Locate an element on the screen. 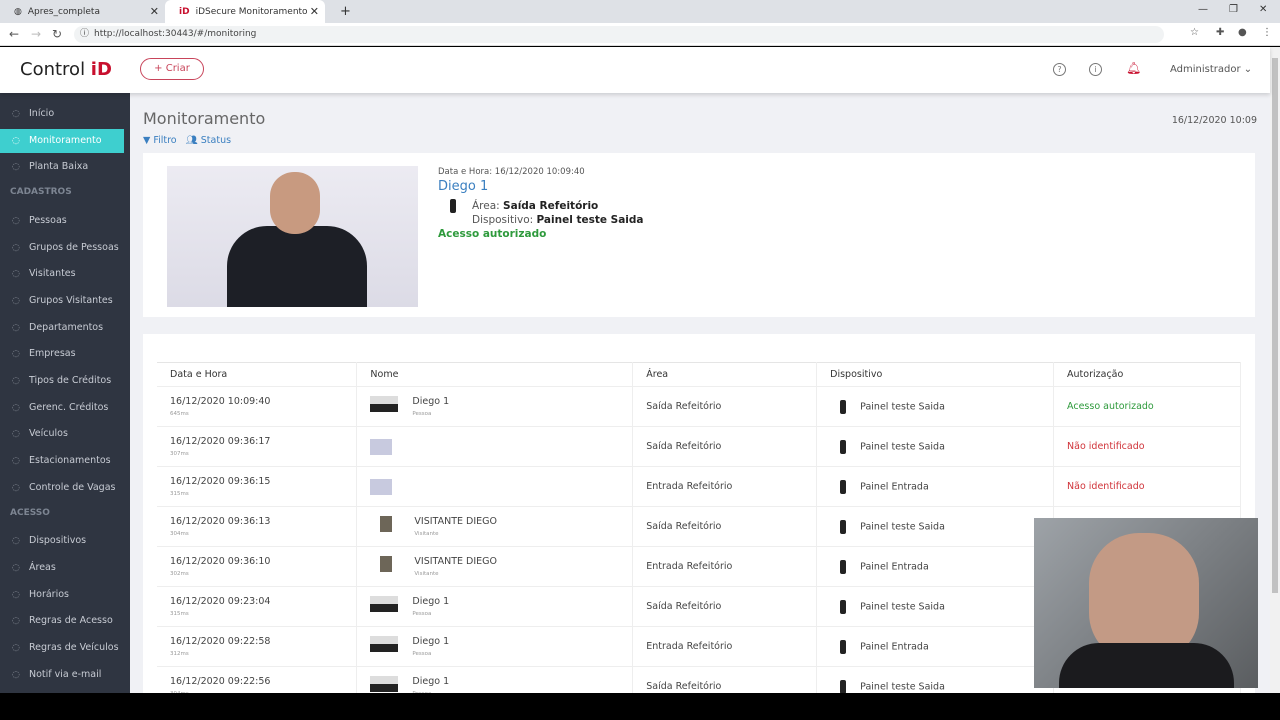 This screenshot has height=720, width=1280. column-header: Área is located at coordinates (725, 374).